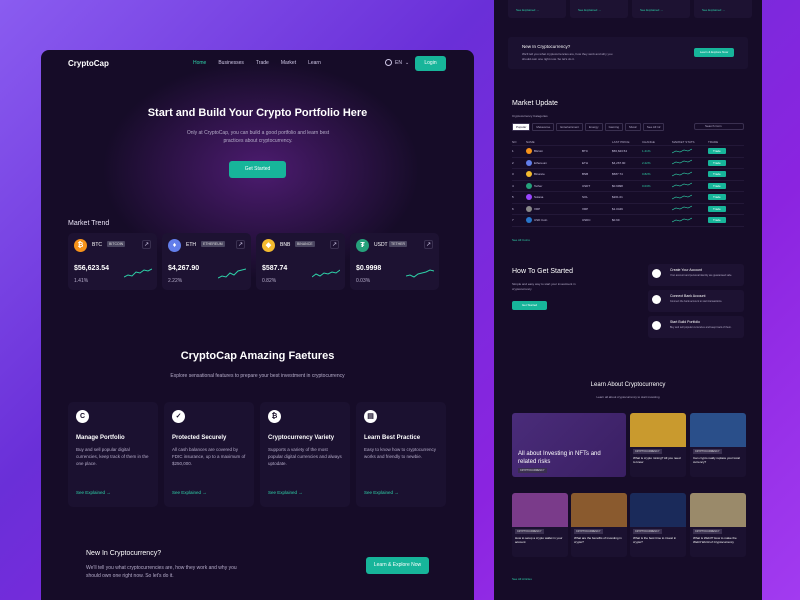  Describe the element at coordinates (570, 127) in the screenshot. I see `tab-entertainment: Entertainment` at that location.